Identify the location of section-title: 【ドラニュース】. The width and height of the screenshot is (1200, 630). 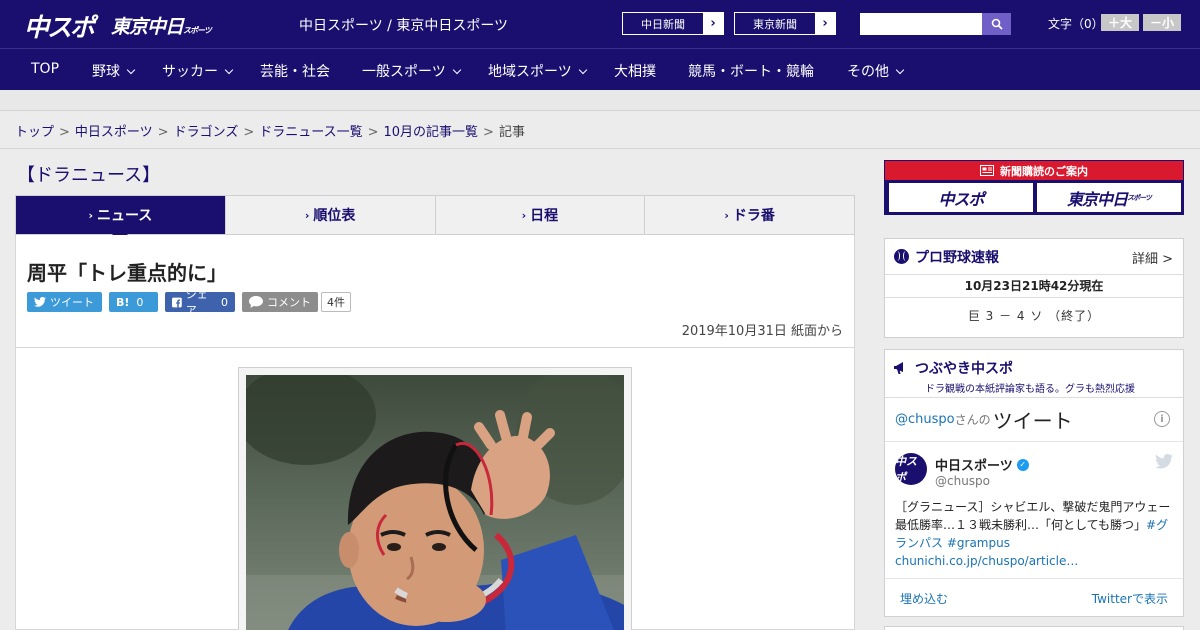
(89, 175).